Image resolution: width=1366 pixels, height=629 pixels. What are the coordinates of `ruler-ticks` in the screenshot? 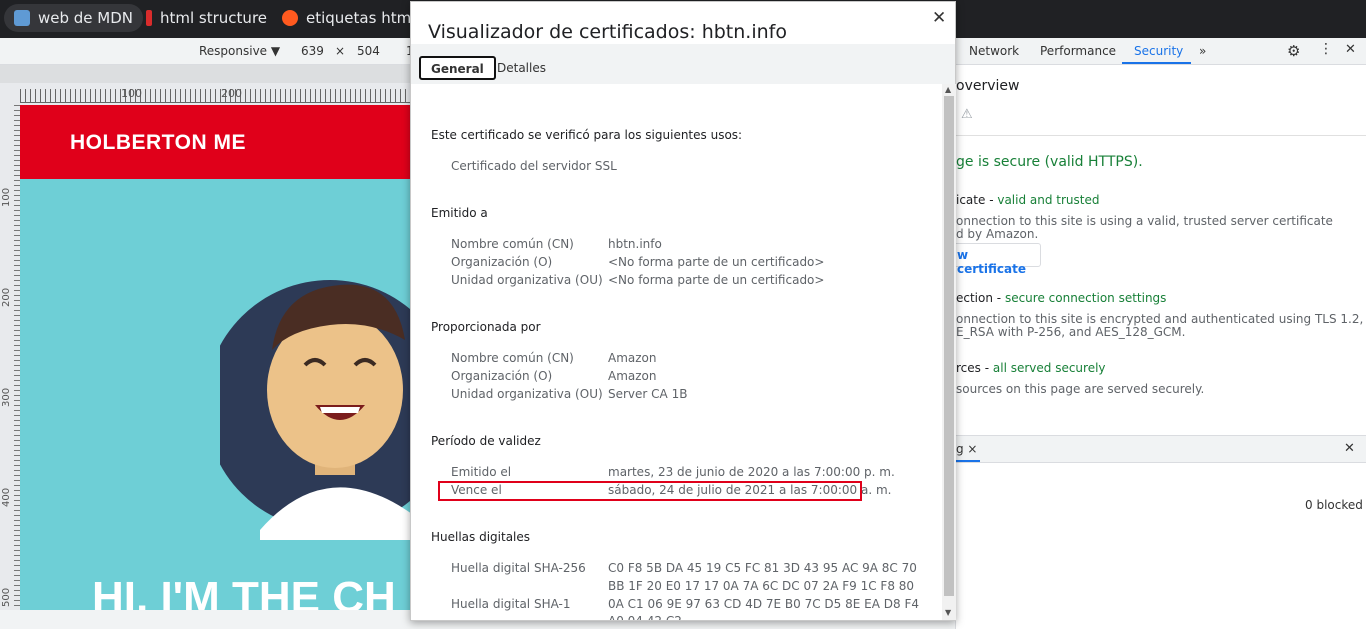 It's located at (215, 96).